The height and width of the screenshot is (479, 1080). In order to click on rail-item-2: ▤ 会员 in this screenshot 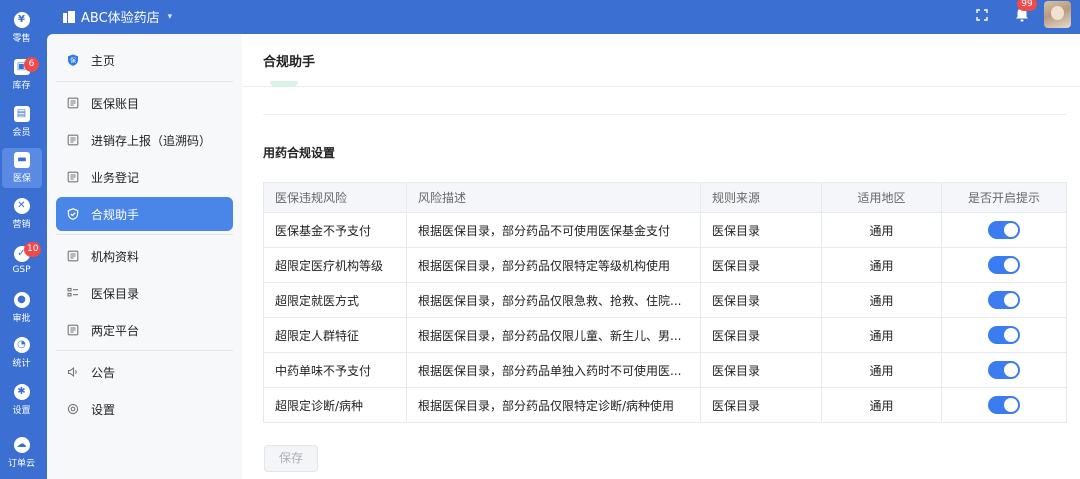, I will do `click(21, 122)`.